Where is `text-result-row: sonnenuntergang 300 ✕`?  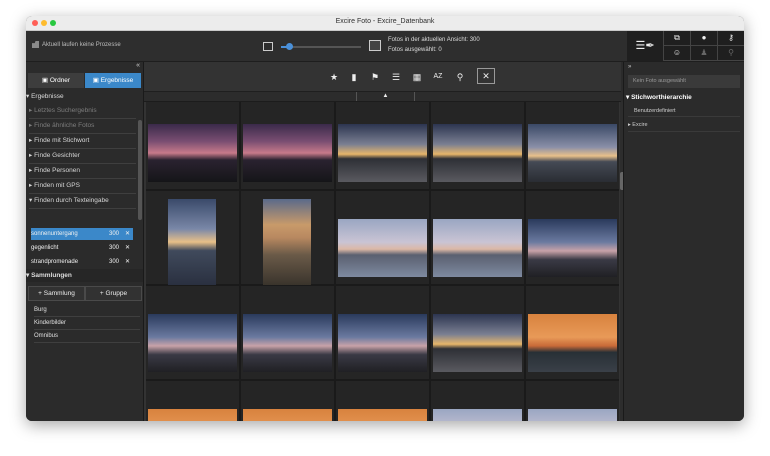
text-result-row: sonnenuntergang 300 ✕ is located at coordinates (82, 234).